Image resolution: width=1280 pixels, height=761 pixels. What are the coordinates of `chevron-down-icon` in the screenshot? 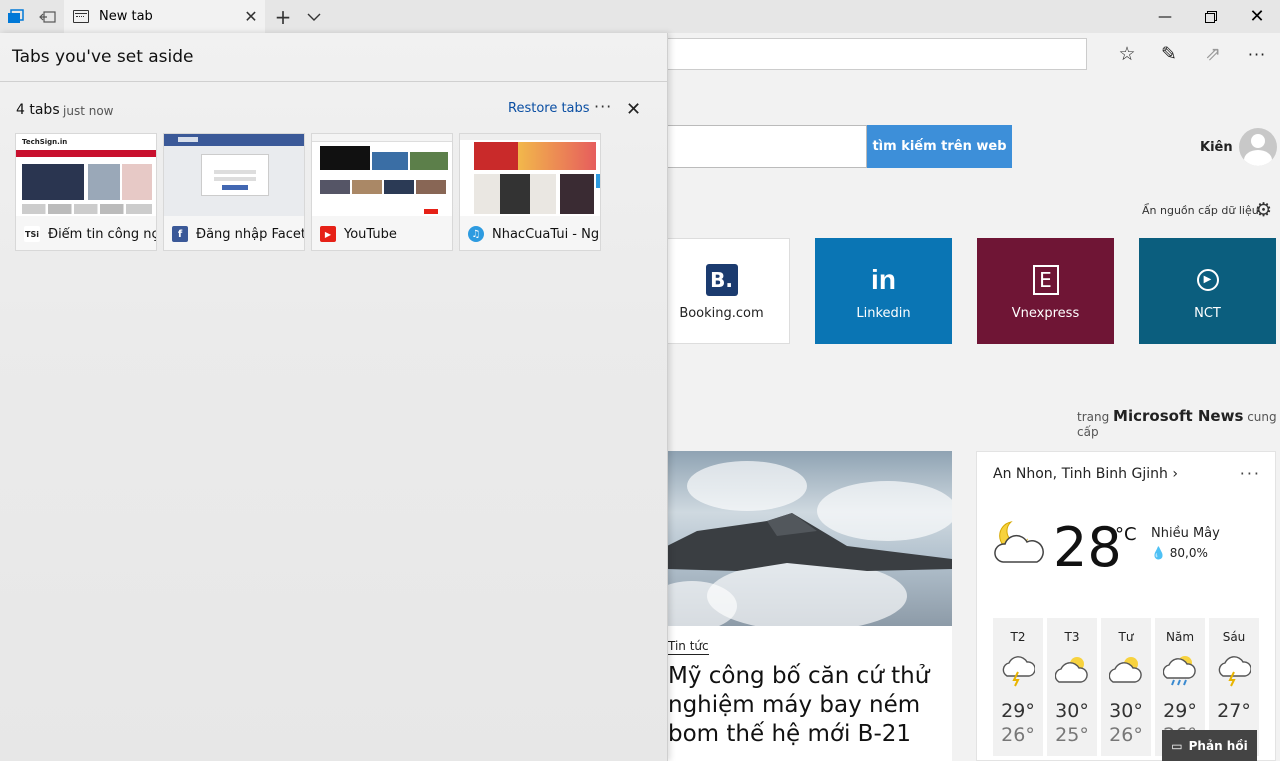 It's located at (314, 17).